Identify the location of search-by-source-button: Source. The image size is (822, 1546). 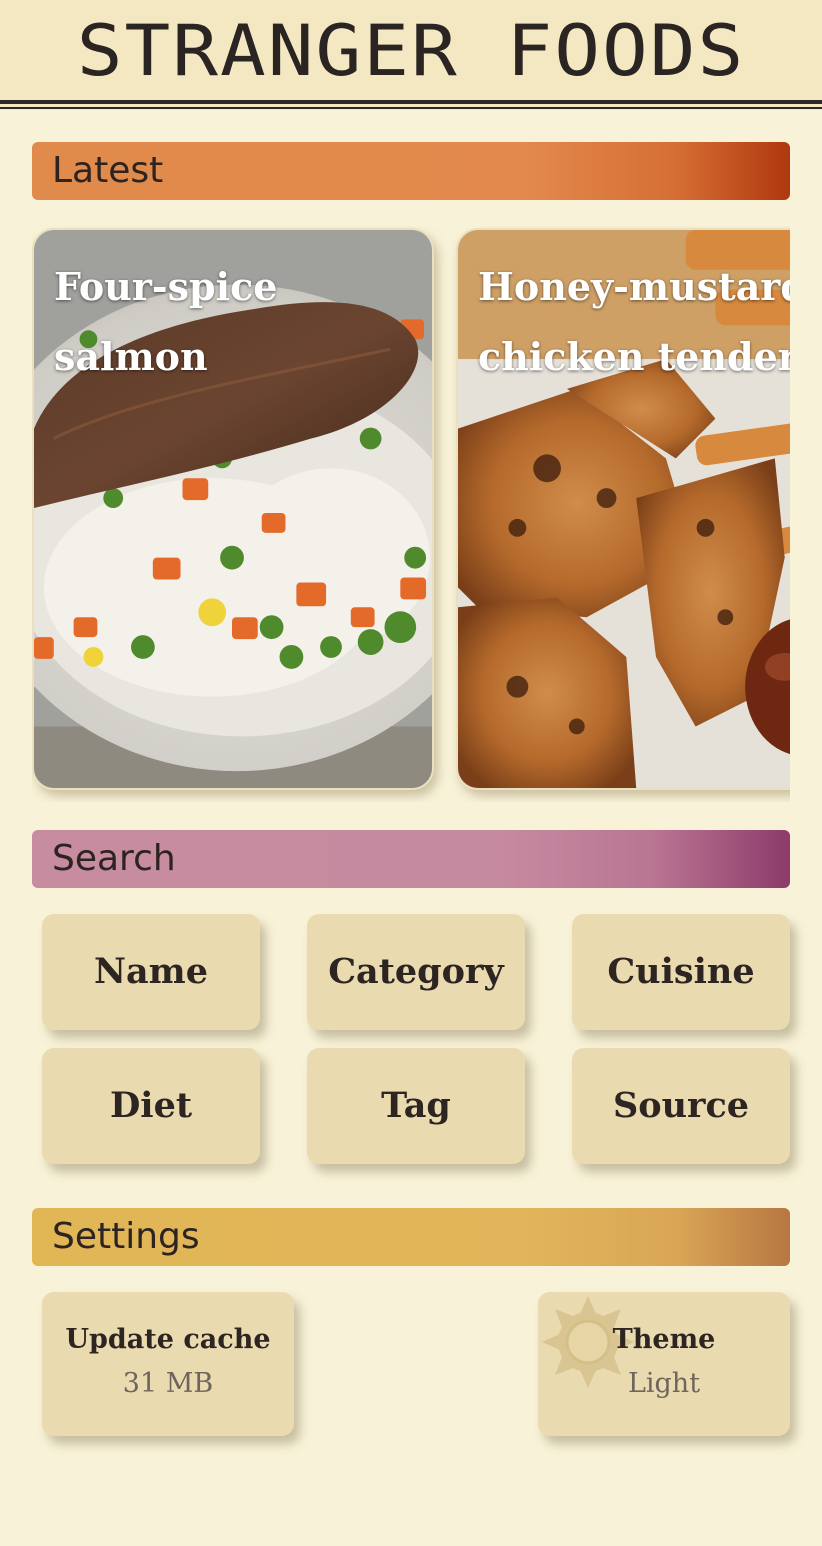
(681, 1106).